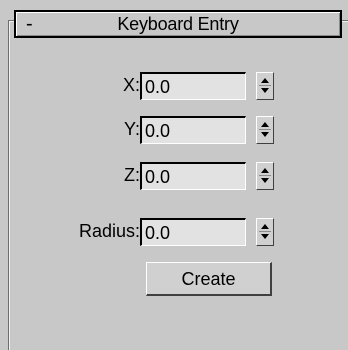 Image resolution: width=348 pixels, height=350 pixels. What do you see at coordinates (131, 85) in the screenshot?
I see `x-label: X:` at bounding box center [131, 85].